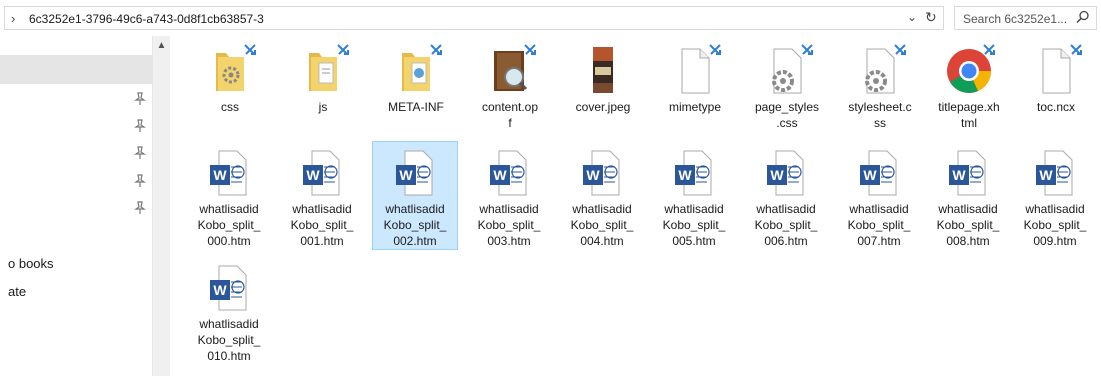 This screenshot has height=376, width=1101. What do you see at coordinates (969, 87) in the screenshot?
I see `file-item-titlepage-xhtml: titlepage.xh tml` at bounding box center [969, 87].